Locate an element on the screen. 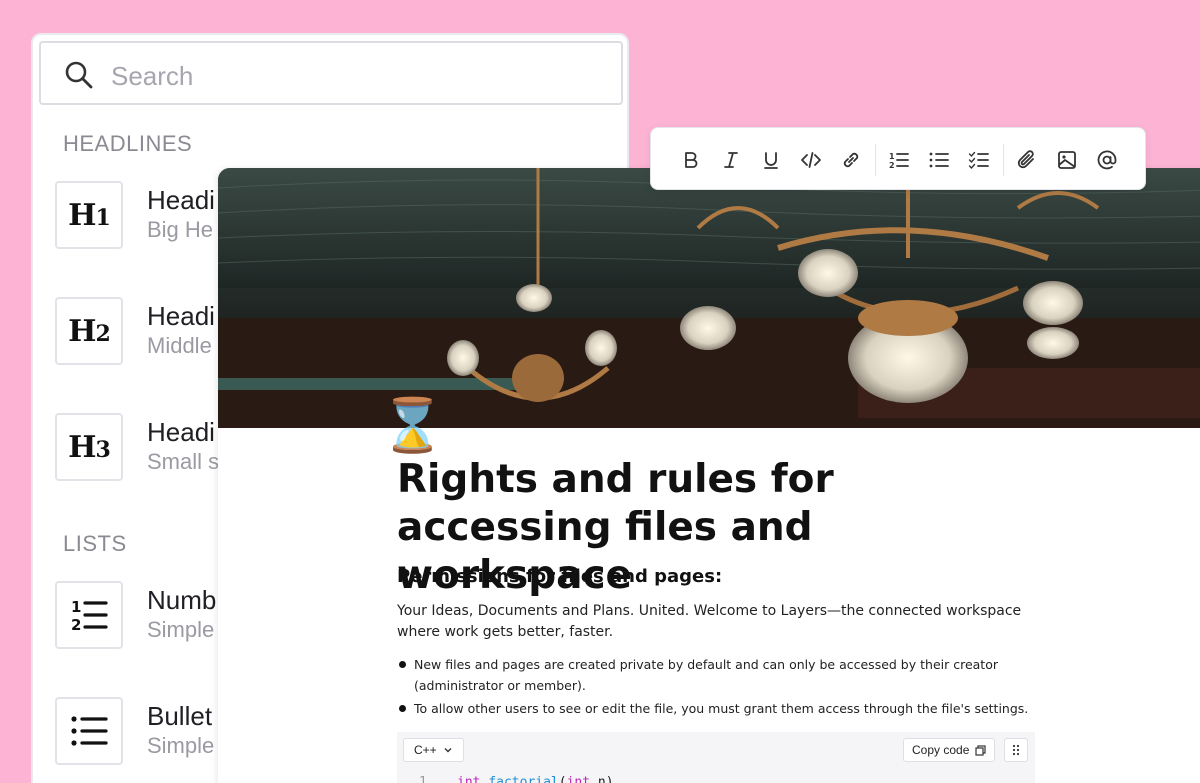  search-placeholder: Search is located at coordinates (152, 76).